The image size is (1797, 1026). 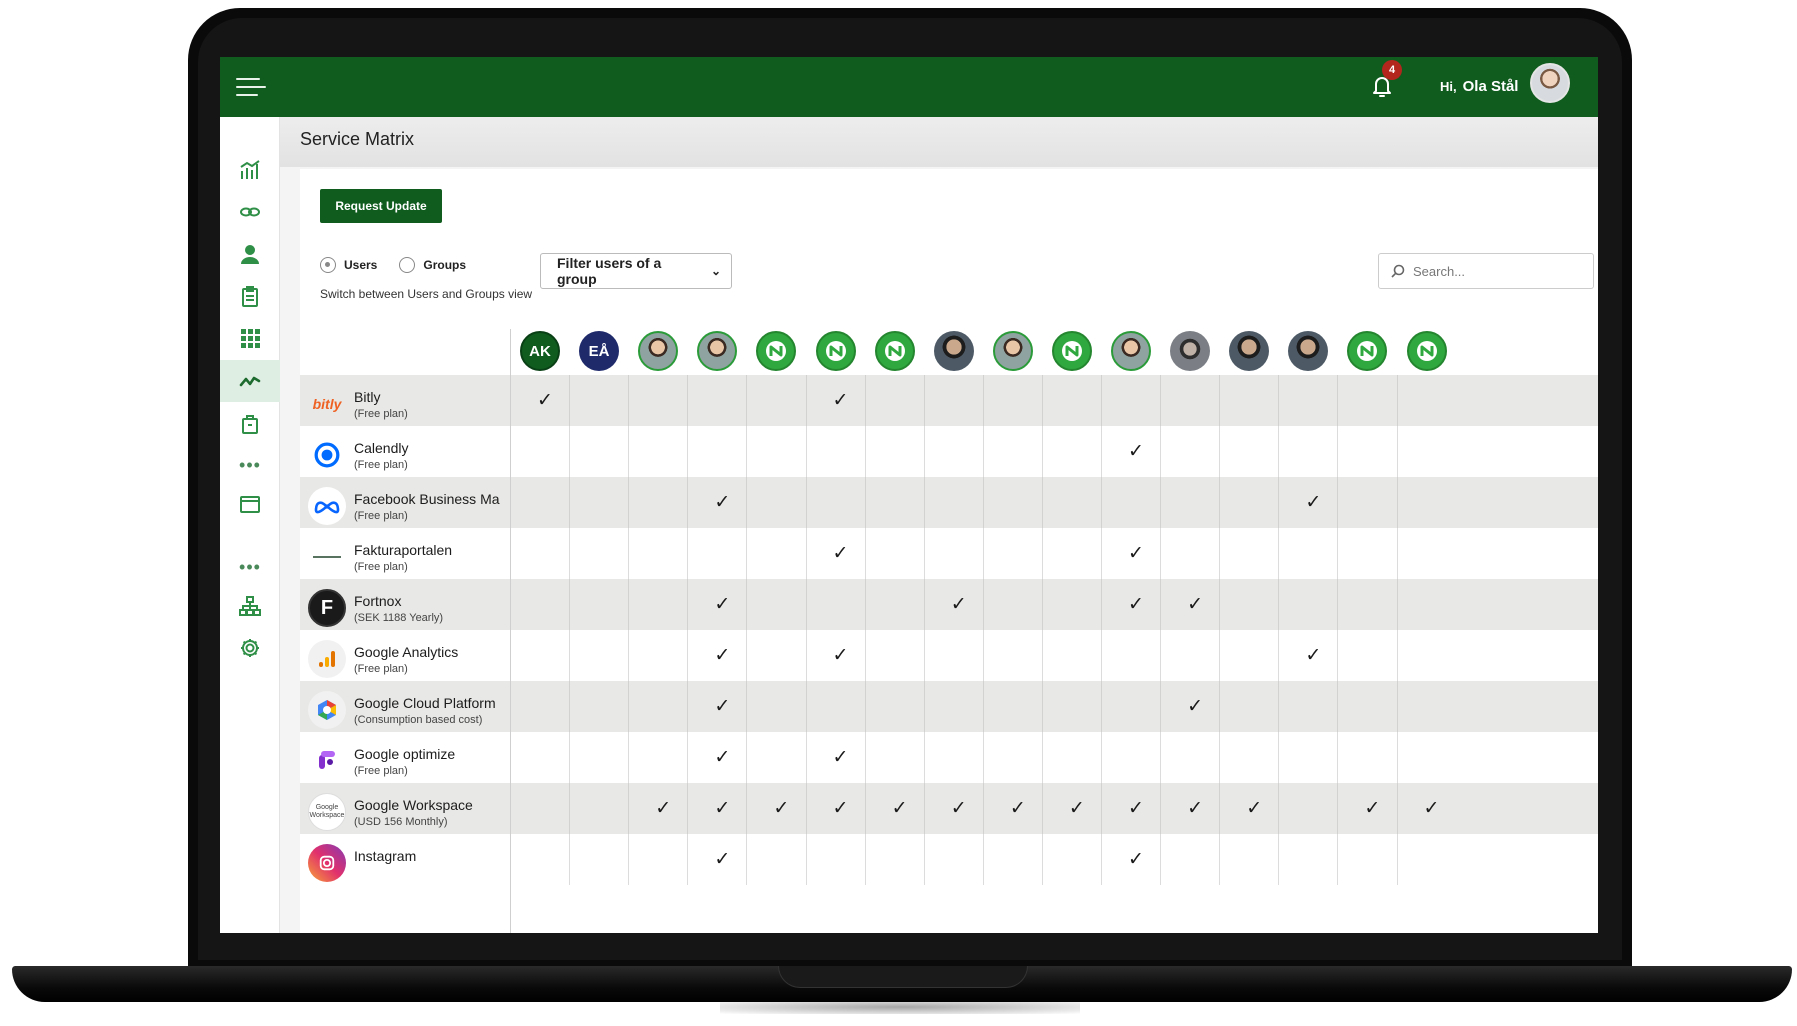 I want to click on sidebar-item-settings, so click(x=250, y=648).